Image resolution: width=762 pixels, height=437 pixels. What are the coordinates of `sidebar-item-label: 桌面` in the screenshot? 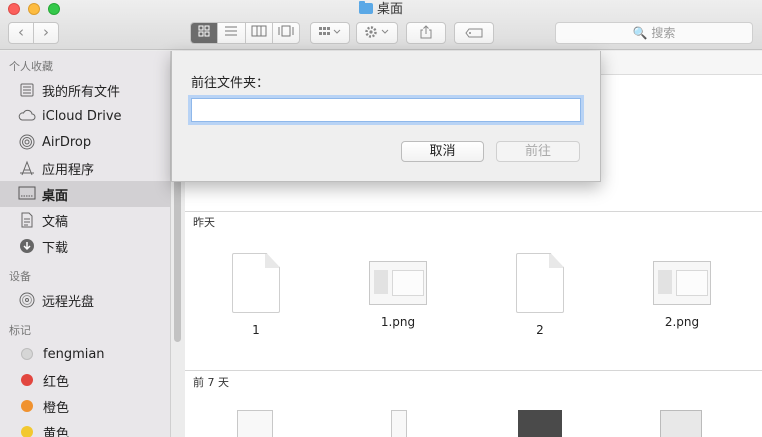 It's located at (55, 196).